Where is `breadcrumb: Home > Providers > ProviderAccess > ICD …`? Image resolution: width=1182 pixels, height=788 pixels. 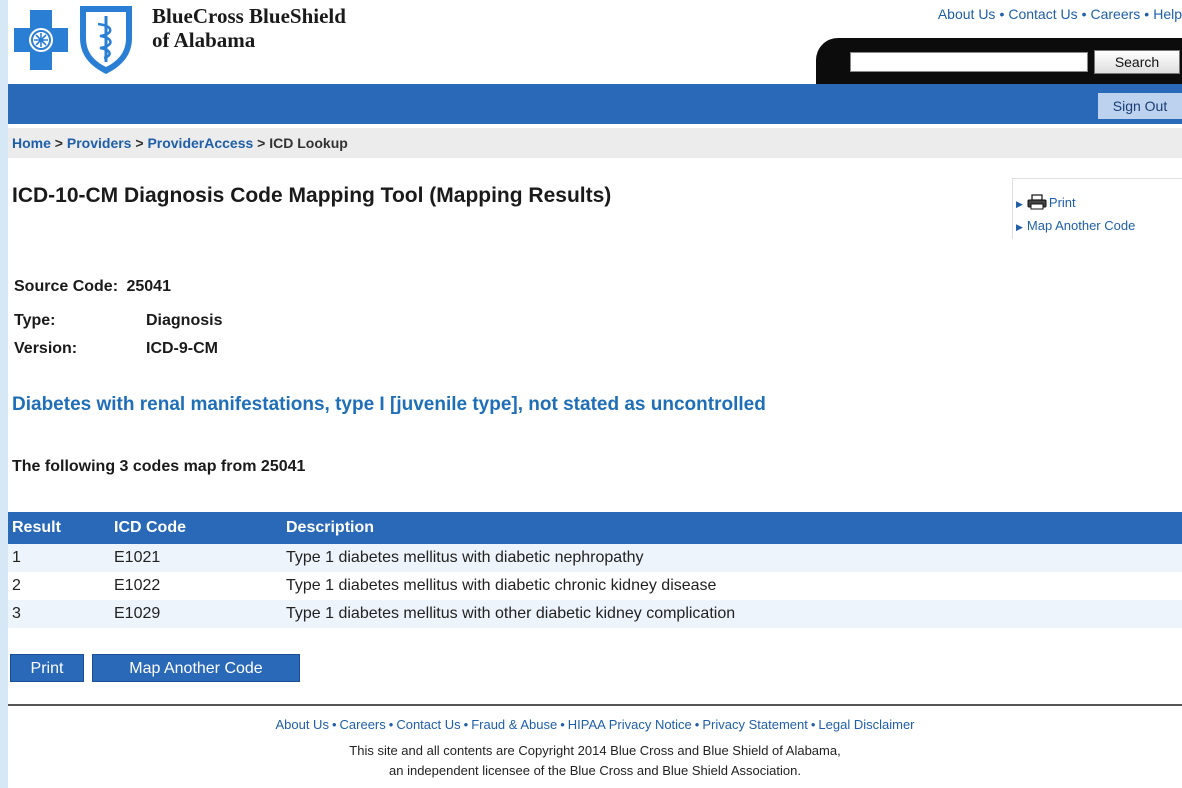
breadcrumb: Home > Providers > ProviderAccess > ICD … is located at coordinates (180, 143).